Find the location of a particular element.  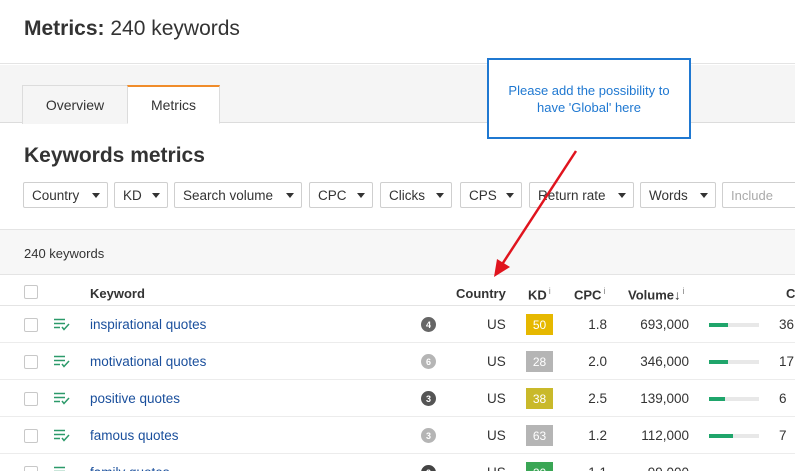

kd-badge: 63 is located at coordinates (539, 435).